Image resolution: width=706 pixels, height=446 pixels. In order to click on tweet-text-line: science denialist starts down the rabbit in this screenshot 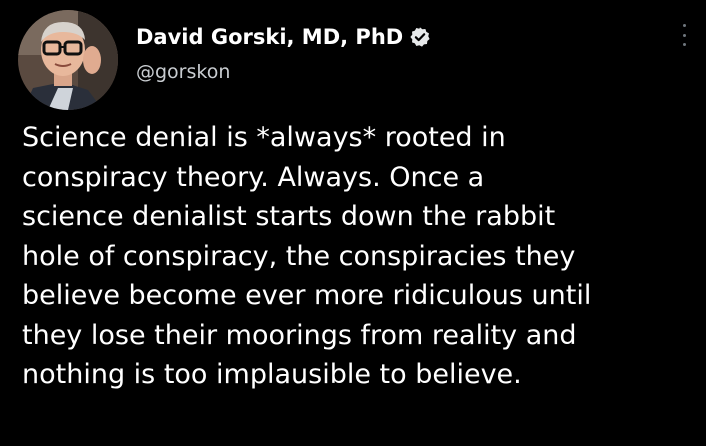, I will do `click(289, 216)`.